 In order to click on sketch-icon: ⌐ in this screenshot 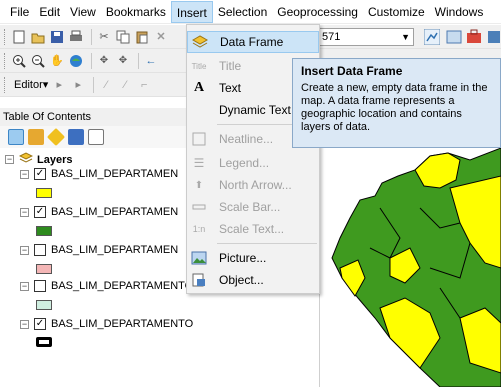, I will do `click(144, 85)`.